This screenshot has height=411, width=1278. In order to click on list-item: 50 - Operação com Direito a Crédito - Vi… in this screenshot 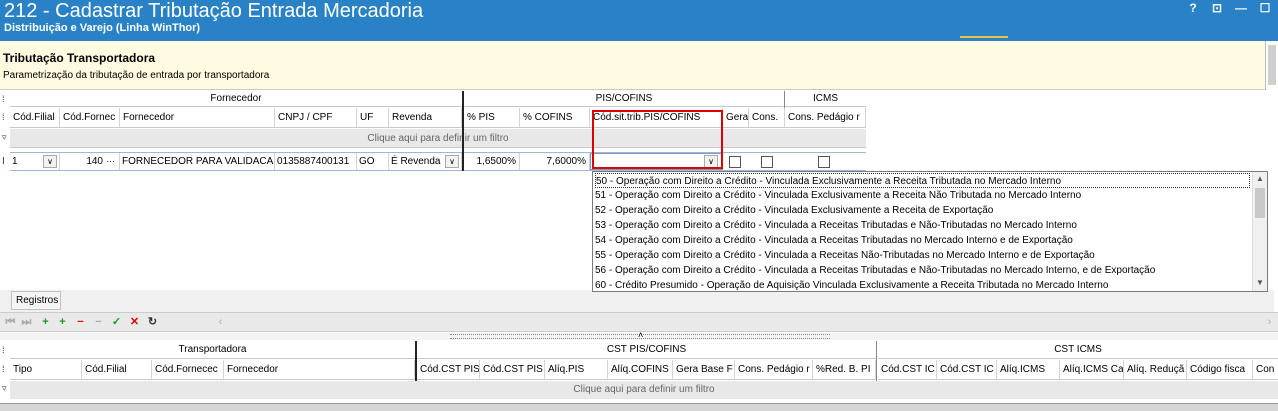, I will do `click(922, 180)`.